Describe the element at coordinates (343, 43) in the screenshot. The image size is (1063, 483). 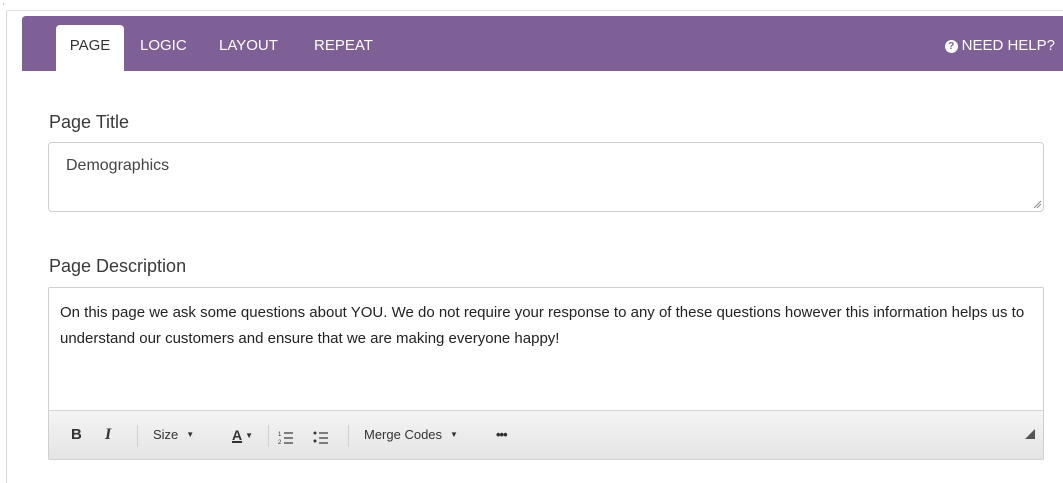
I see `tab-repeat: REPEAT` at that location.